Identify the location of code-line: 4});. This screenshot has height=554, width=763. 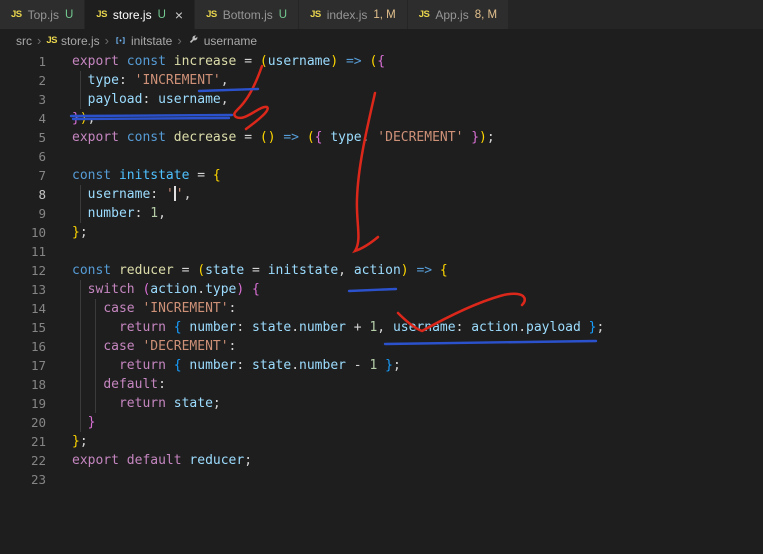
(381, 118).